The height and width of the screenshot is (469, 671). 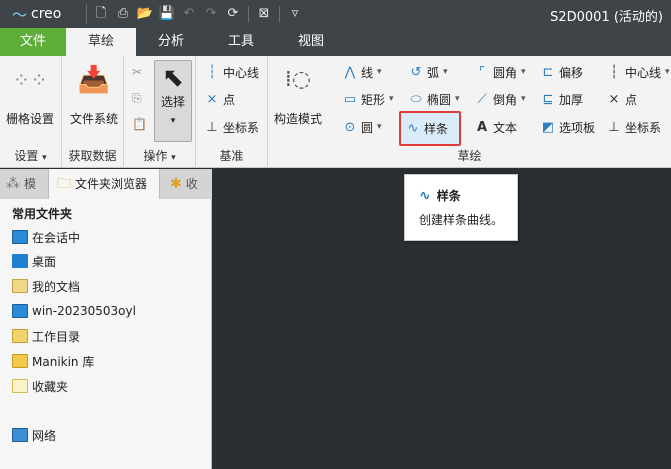 What do you see at coordinates (20, 435) in the screenshot?
I see `network-icon` at bounding box center [20, 435].